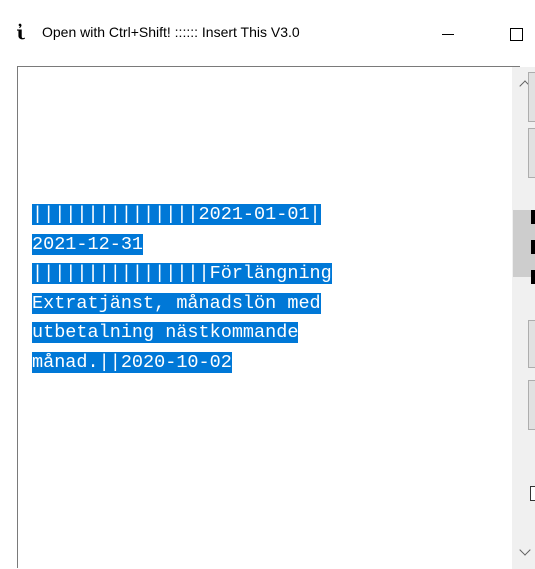 This screenshot has width=535, height=569. I want to click on maximize-button, so click(515, 34).